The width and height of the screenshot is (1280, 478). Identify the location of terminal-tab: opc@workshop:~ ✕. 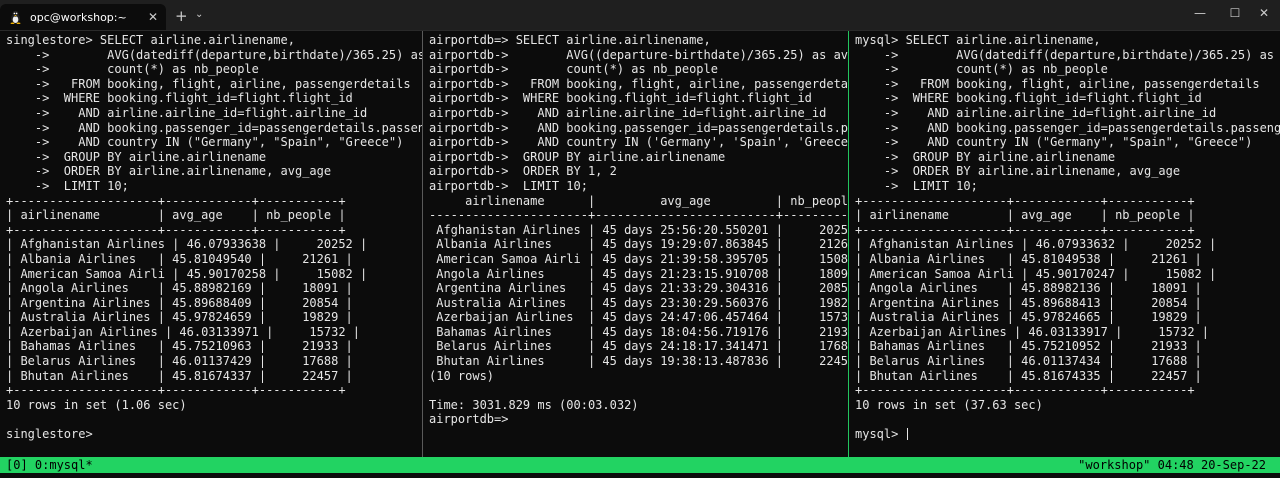
(83, 17).